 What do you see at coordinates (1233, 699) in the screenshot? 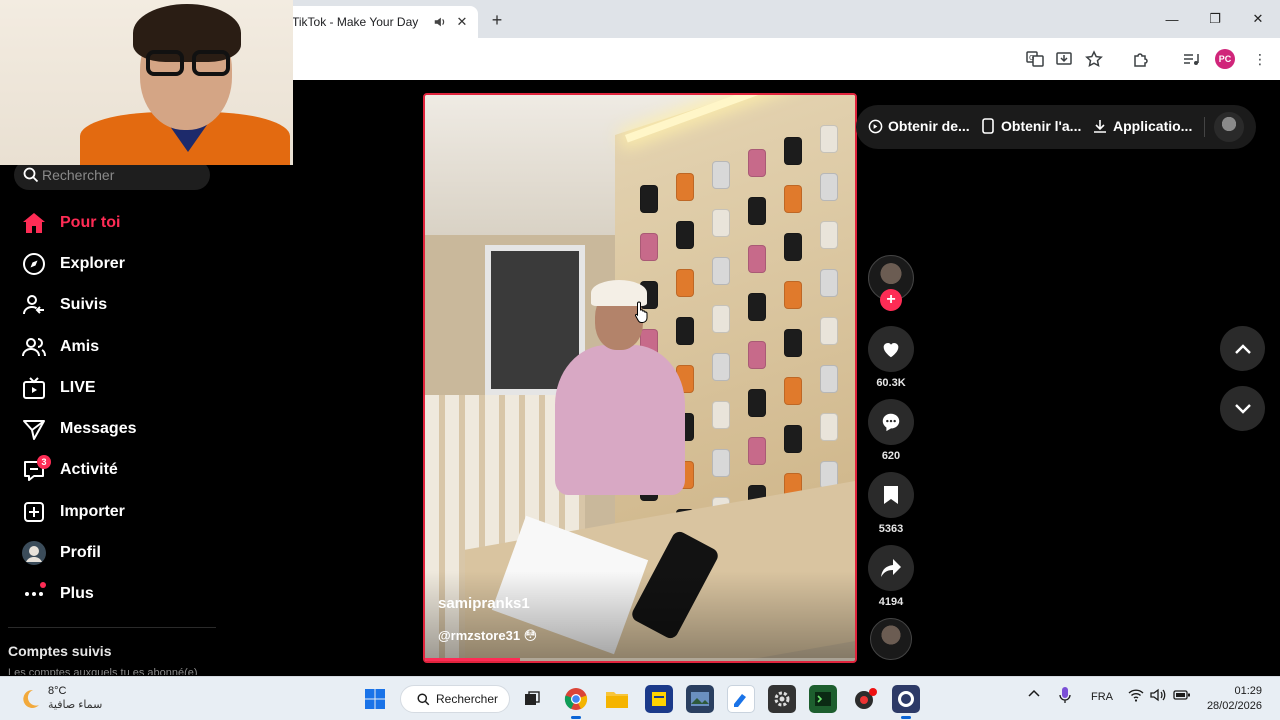
I see `system-clock: 01:29 28/02/2026` at bounding box center [1233, 699].